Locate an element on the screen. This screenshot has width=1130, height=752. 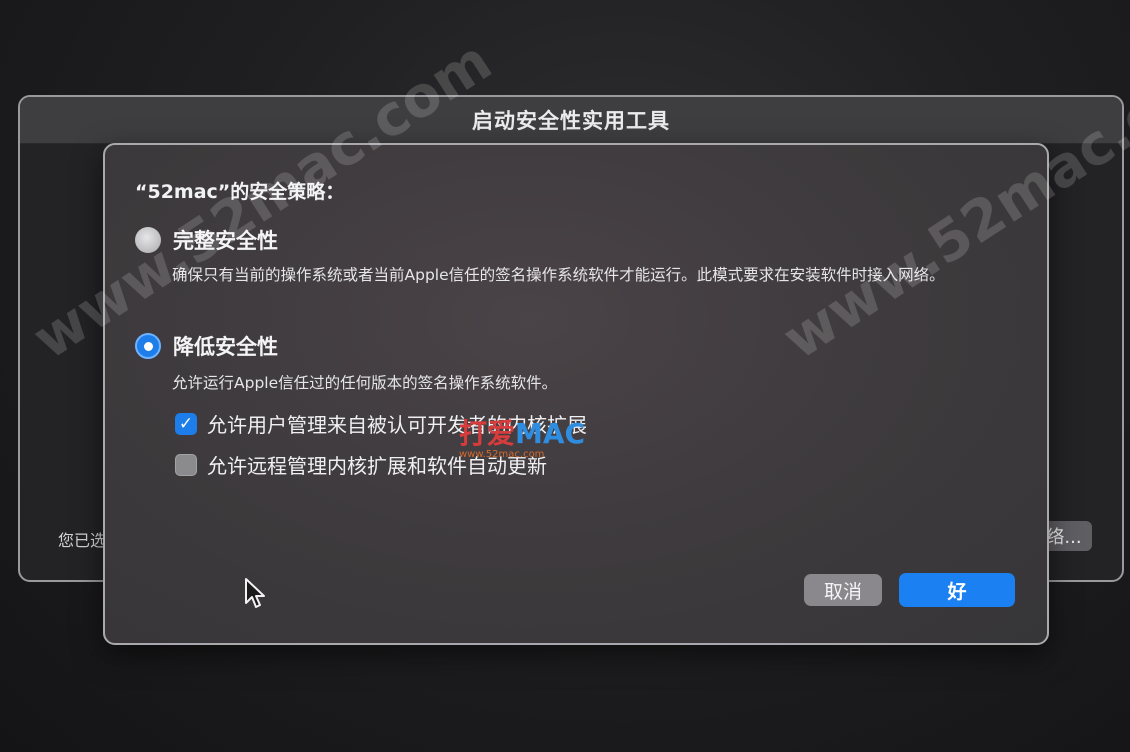
reduced-security-radio is located at coordinates (148, 346).